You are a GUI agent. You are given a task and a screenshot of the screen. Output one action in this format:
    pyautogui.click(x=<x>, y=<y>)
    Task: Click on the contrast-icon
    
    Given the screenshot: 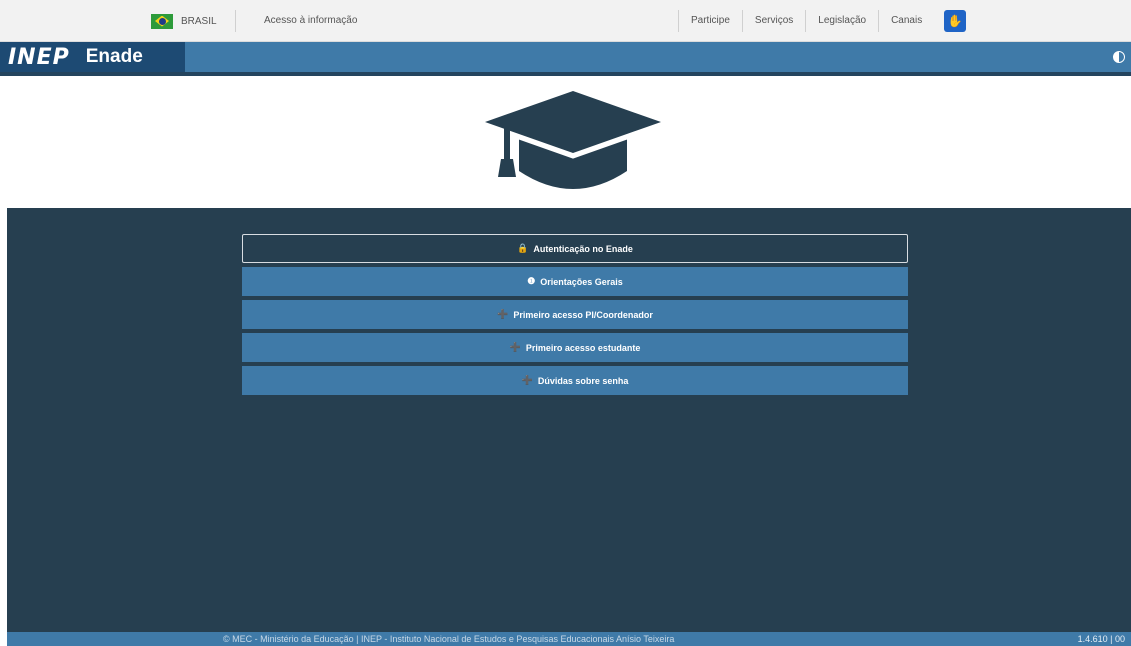 What is the action you would take?
    pyautogui.click(x=1119, y=57)
    